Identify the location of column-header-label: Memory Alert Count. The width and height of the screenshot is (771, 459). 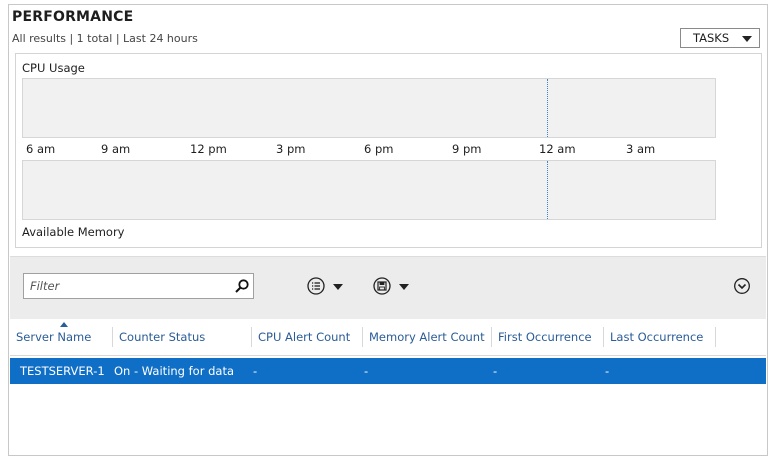
(427, 337).